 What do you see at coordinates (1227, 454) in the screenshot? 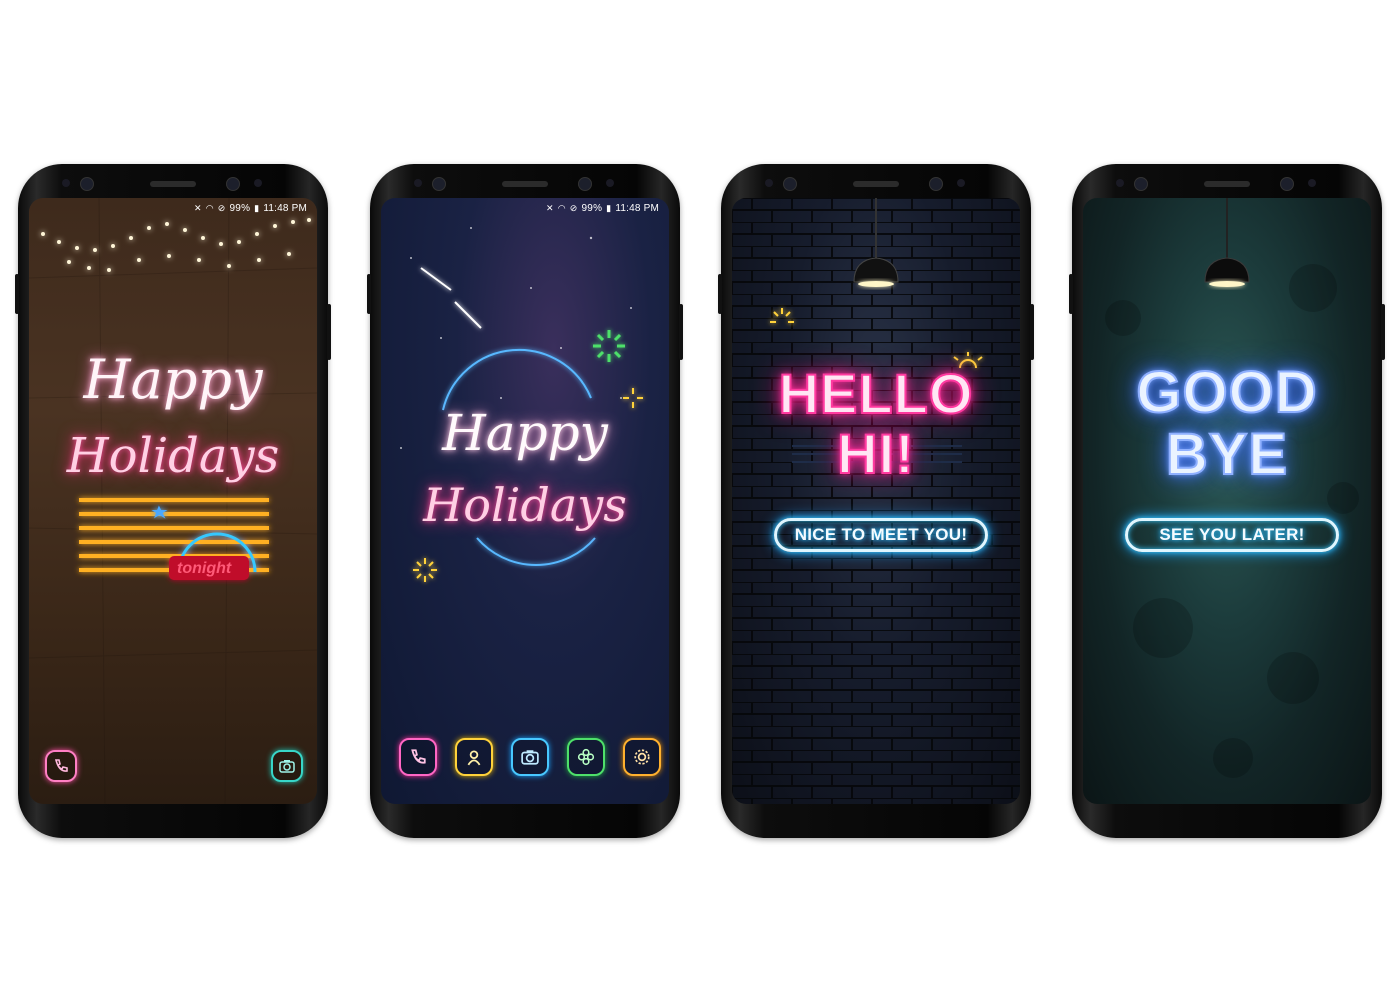
I see `headline-bye: BYE` at bounding box center [1227, 454].